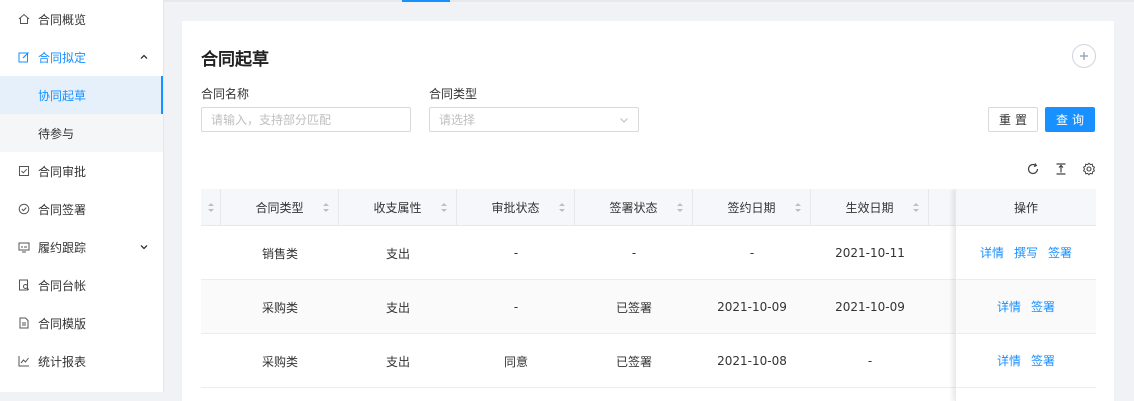 This screenshot has width=1134, height=401. What do you see at coordinates (279, 253) in the screenshot?
I see `table-cell: 销售类` at bounding box center [279, 253].